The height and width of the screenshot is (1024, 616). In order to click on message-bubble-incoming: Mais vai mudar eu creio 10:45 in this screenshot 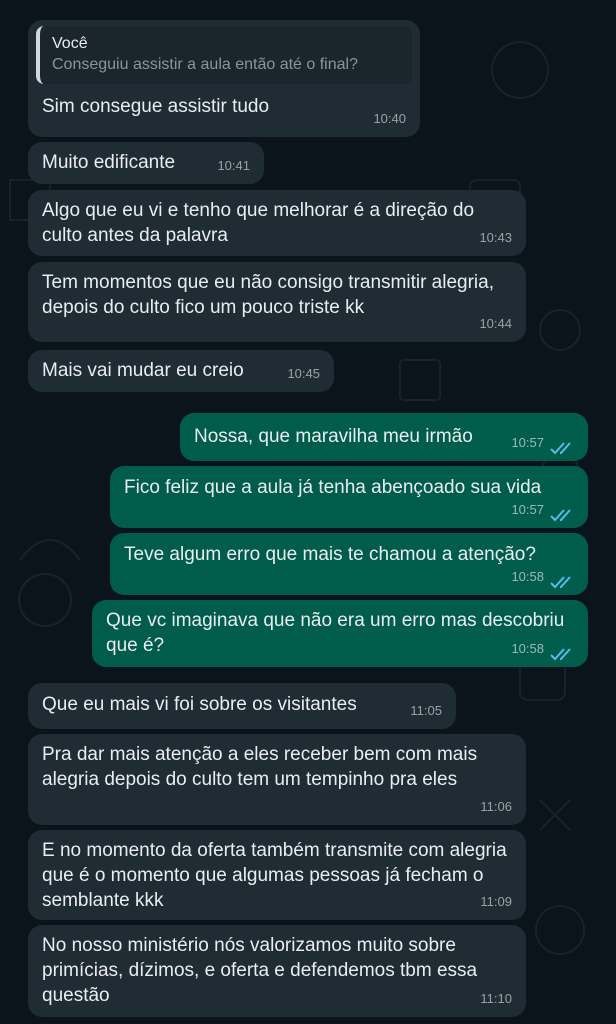, I will do `click(181, 371)`.